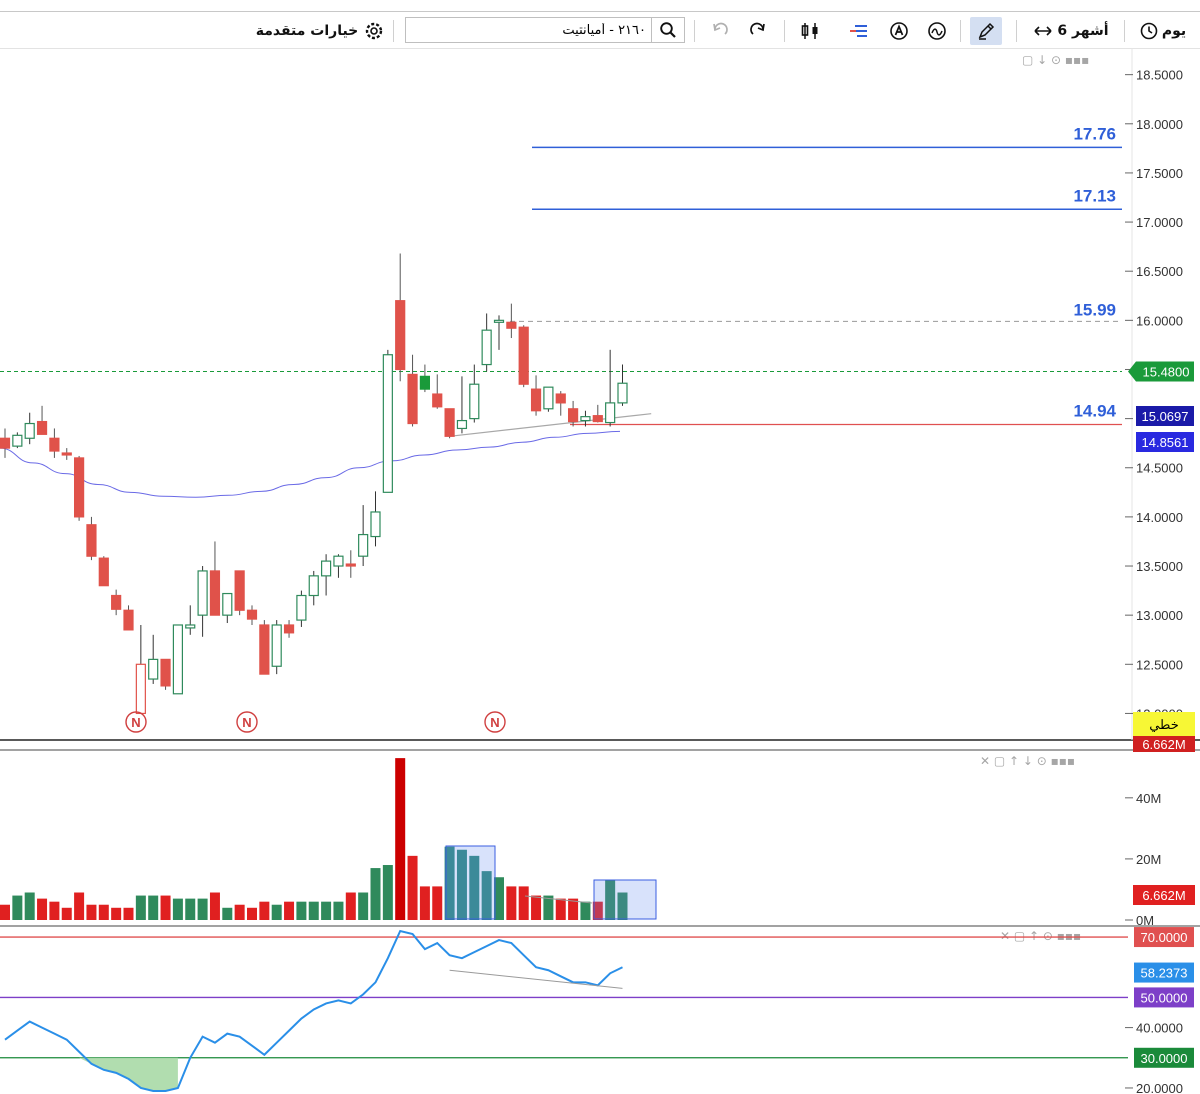  Describe the element at coordinates (1165, 416) in the screenshot. I see `trendline-value-tag: 15.0697` at that location.